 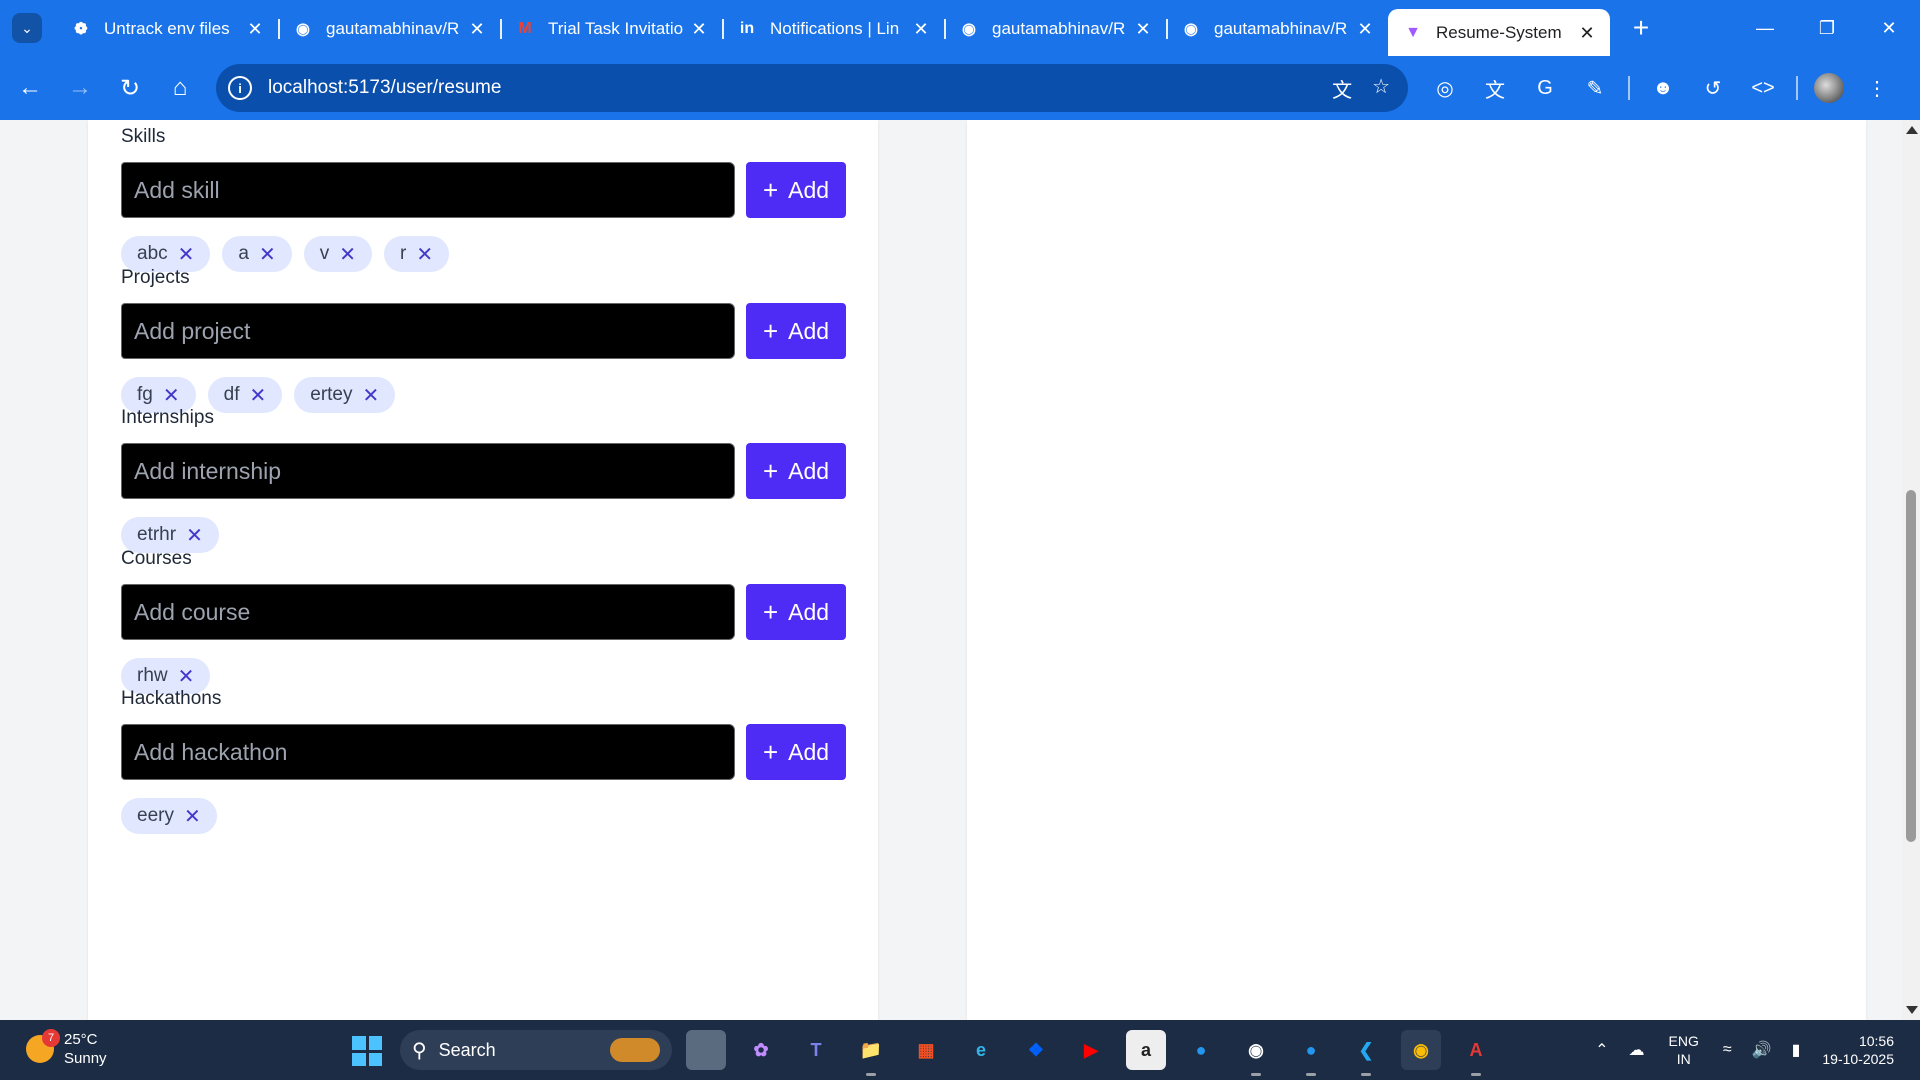 I want to click on home-icon: ⌂, so click(x=180, y=88).